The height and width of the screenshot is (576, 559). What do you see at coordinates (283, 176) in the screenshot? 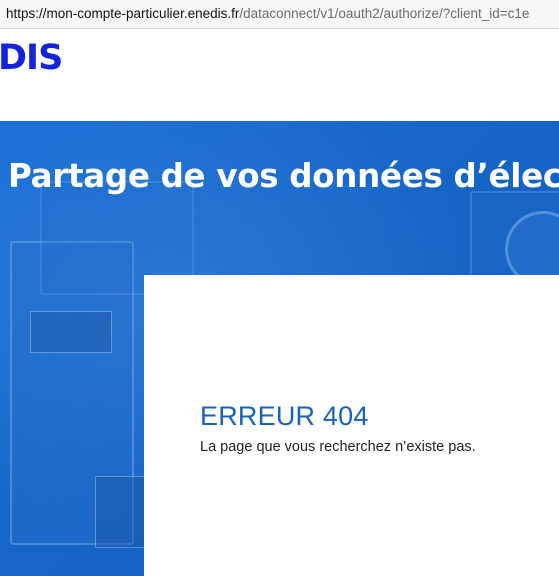
I see `page-title: Partage de vos données d’élect` at bounding box center [283, 176].